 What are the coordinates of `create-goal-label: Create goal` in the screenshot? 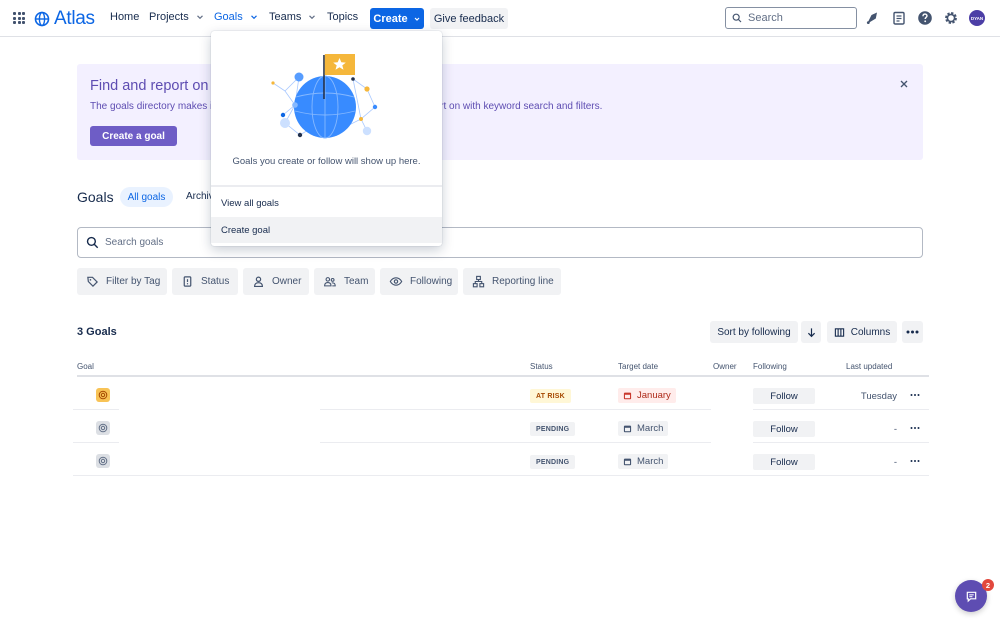 It's located at (246, 230).